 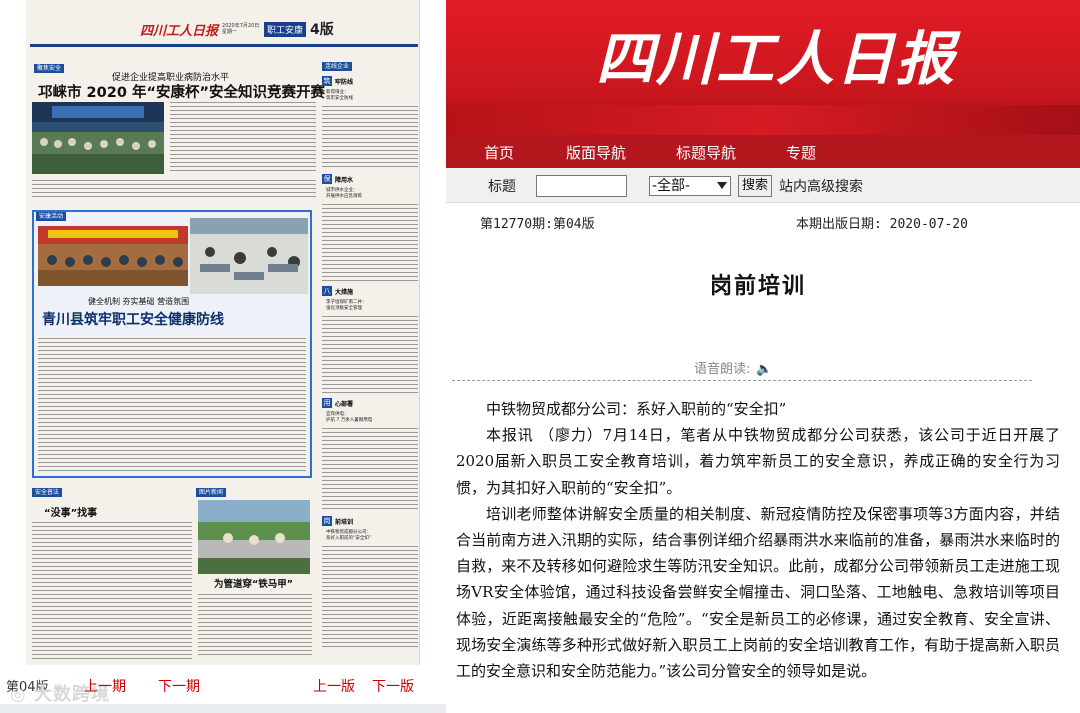 I want to click on site-brand-logo: 四川工人日报, so click(x=776, y=54).